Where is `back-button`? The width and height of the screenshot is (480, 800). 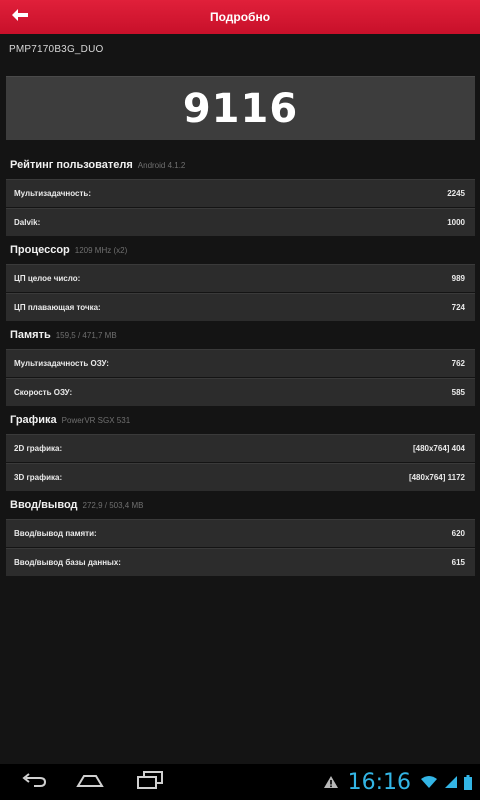
back-button is located at coordinates (20, 17).